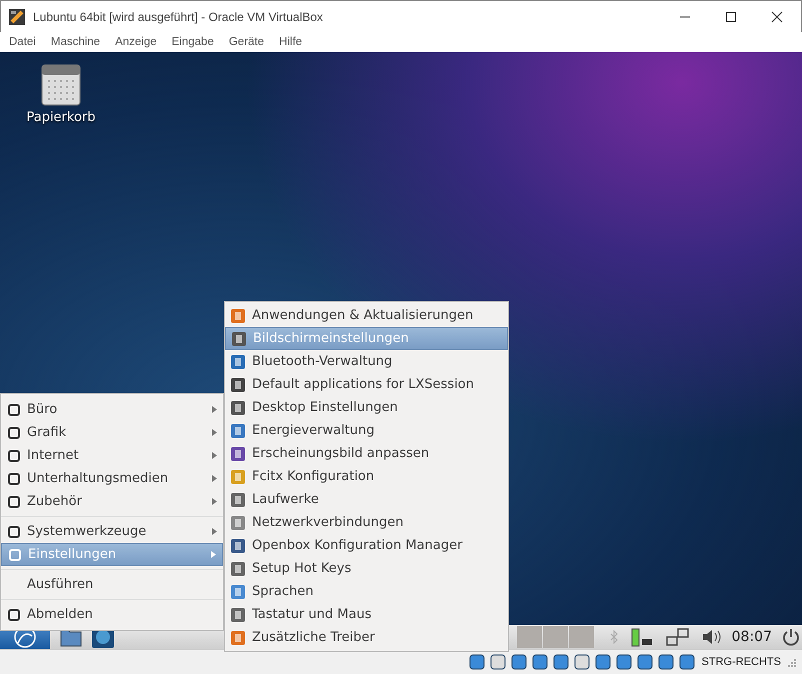 The image size is (802, 674). Describe the element at coordinates (75, 42) in the screenshot. I see `menu-item: Maschine` at that location.